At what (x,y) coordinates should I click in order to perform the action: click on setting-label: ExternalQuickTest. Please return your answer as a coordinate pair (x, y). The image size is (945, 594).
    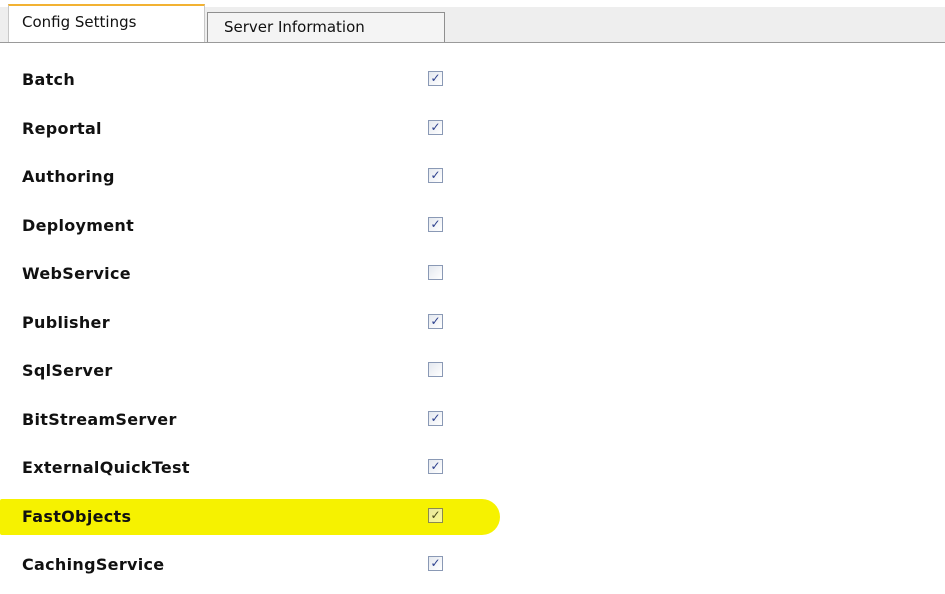
    Looking at the image, I should click on (106, 467).